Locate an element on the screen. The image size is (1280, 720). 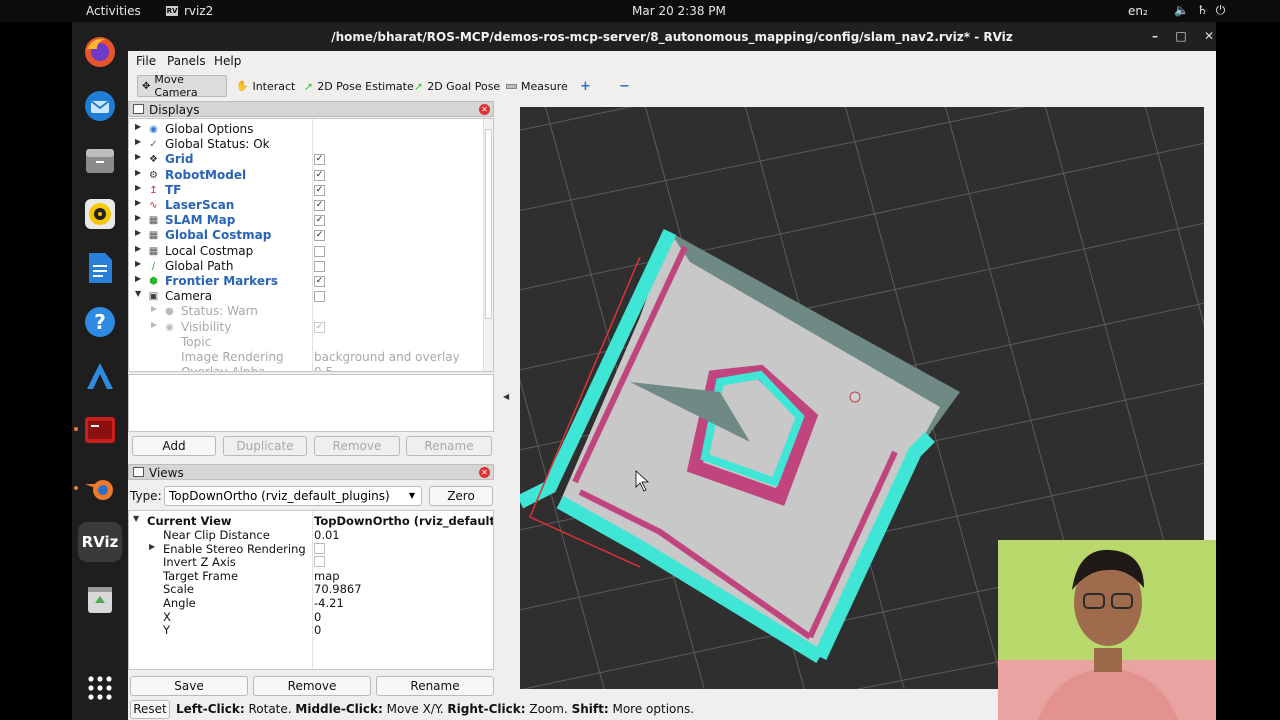
display-item-robotmodel: ▶ ⚙ RobotModel ✓ is located at coordinates (311, 175).